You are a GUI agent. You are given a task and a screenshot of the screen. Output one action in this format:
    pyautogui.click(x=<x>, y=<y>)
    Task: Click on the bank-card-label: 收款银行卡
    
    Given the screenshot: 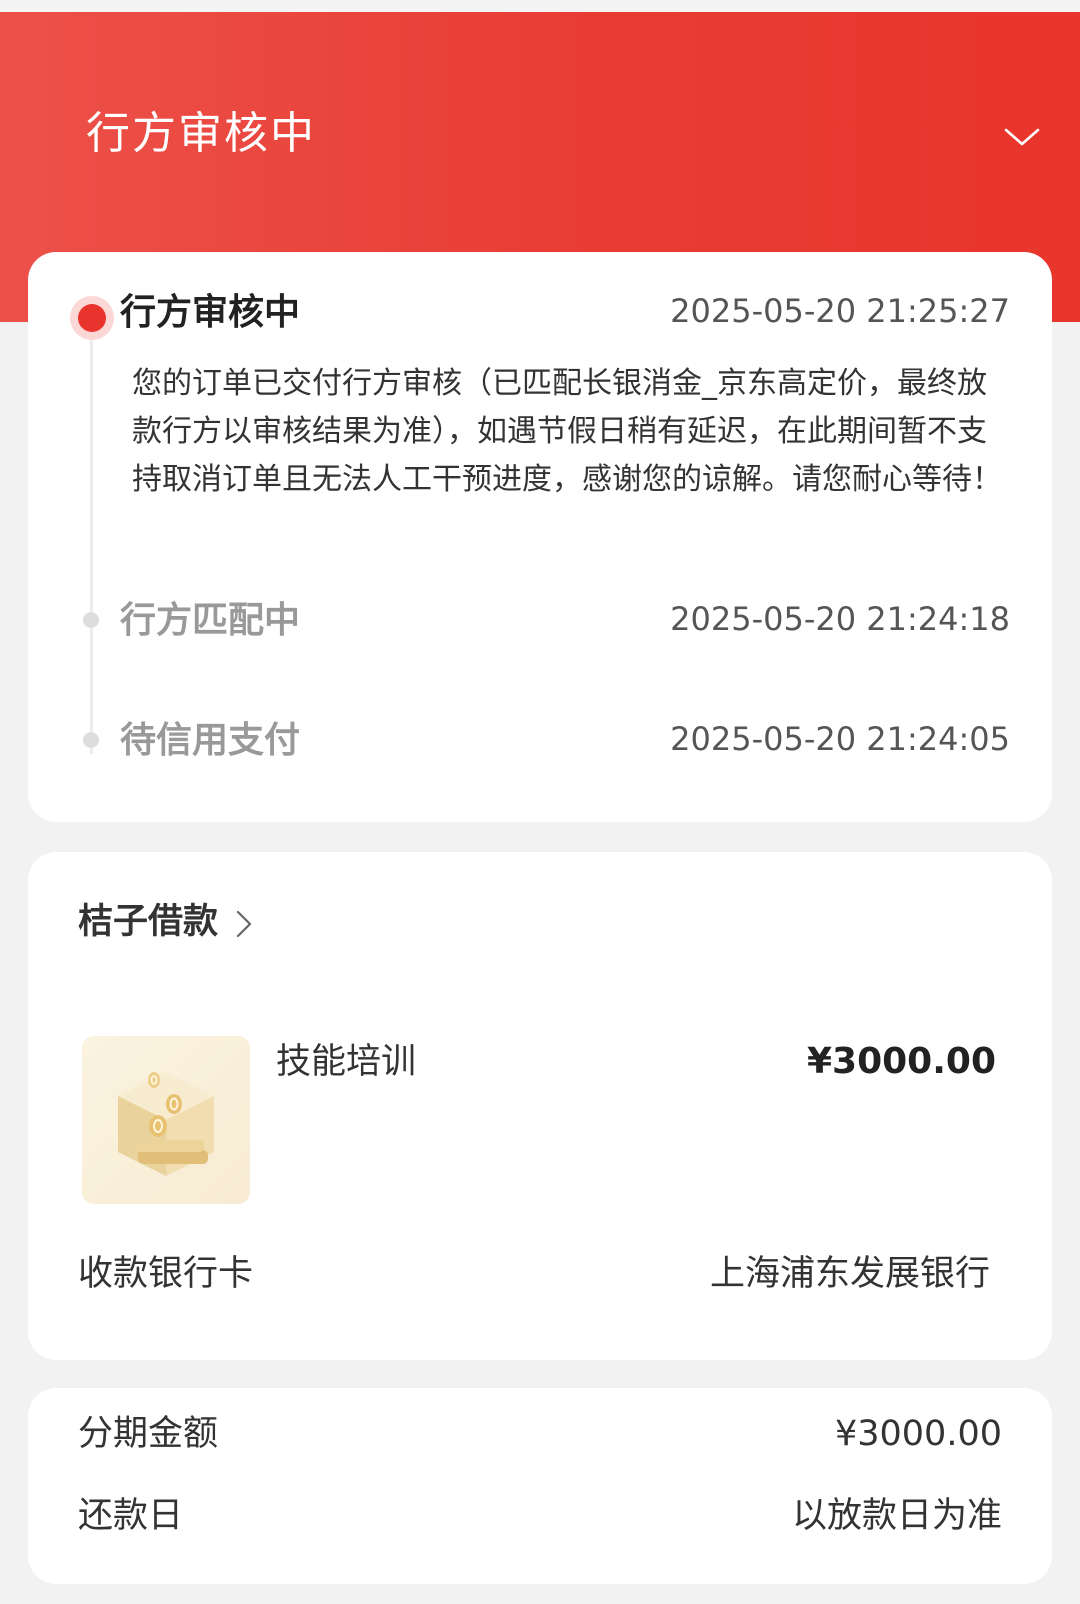 What is the action you would take?
    pyautogui.click(x=166, y=1274)
    